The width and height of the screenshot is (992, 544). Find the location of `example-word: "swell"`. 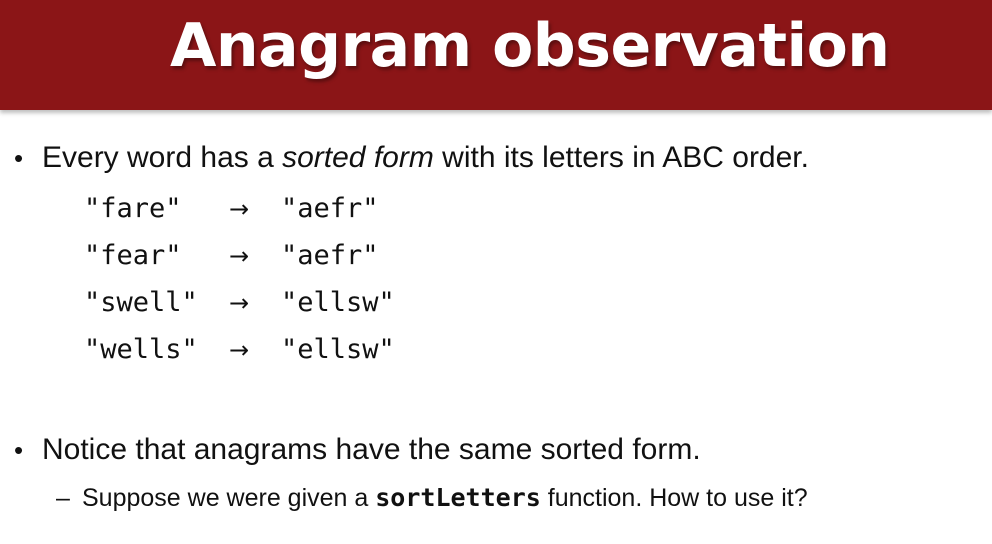

example-word: "swell" is located at coordinates (141, 302).